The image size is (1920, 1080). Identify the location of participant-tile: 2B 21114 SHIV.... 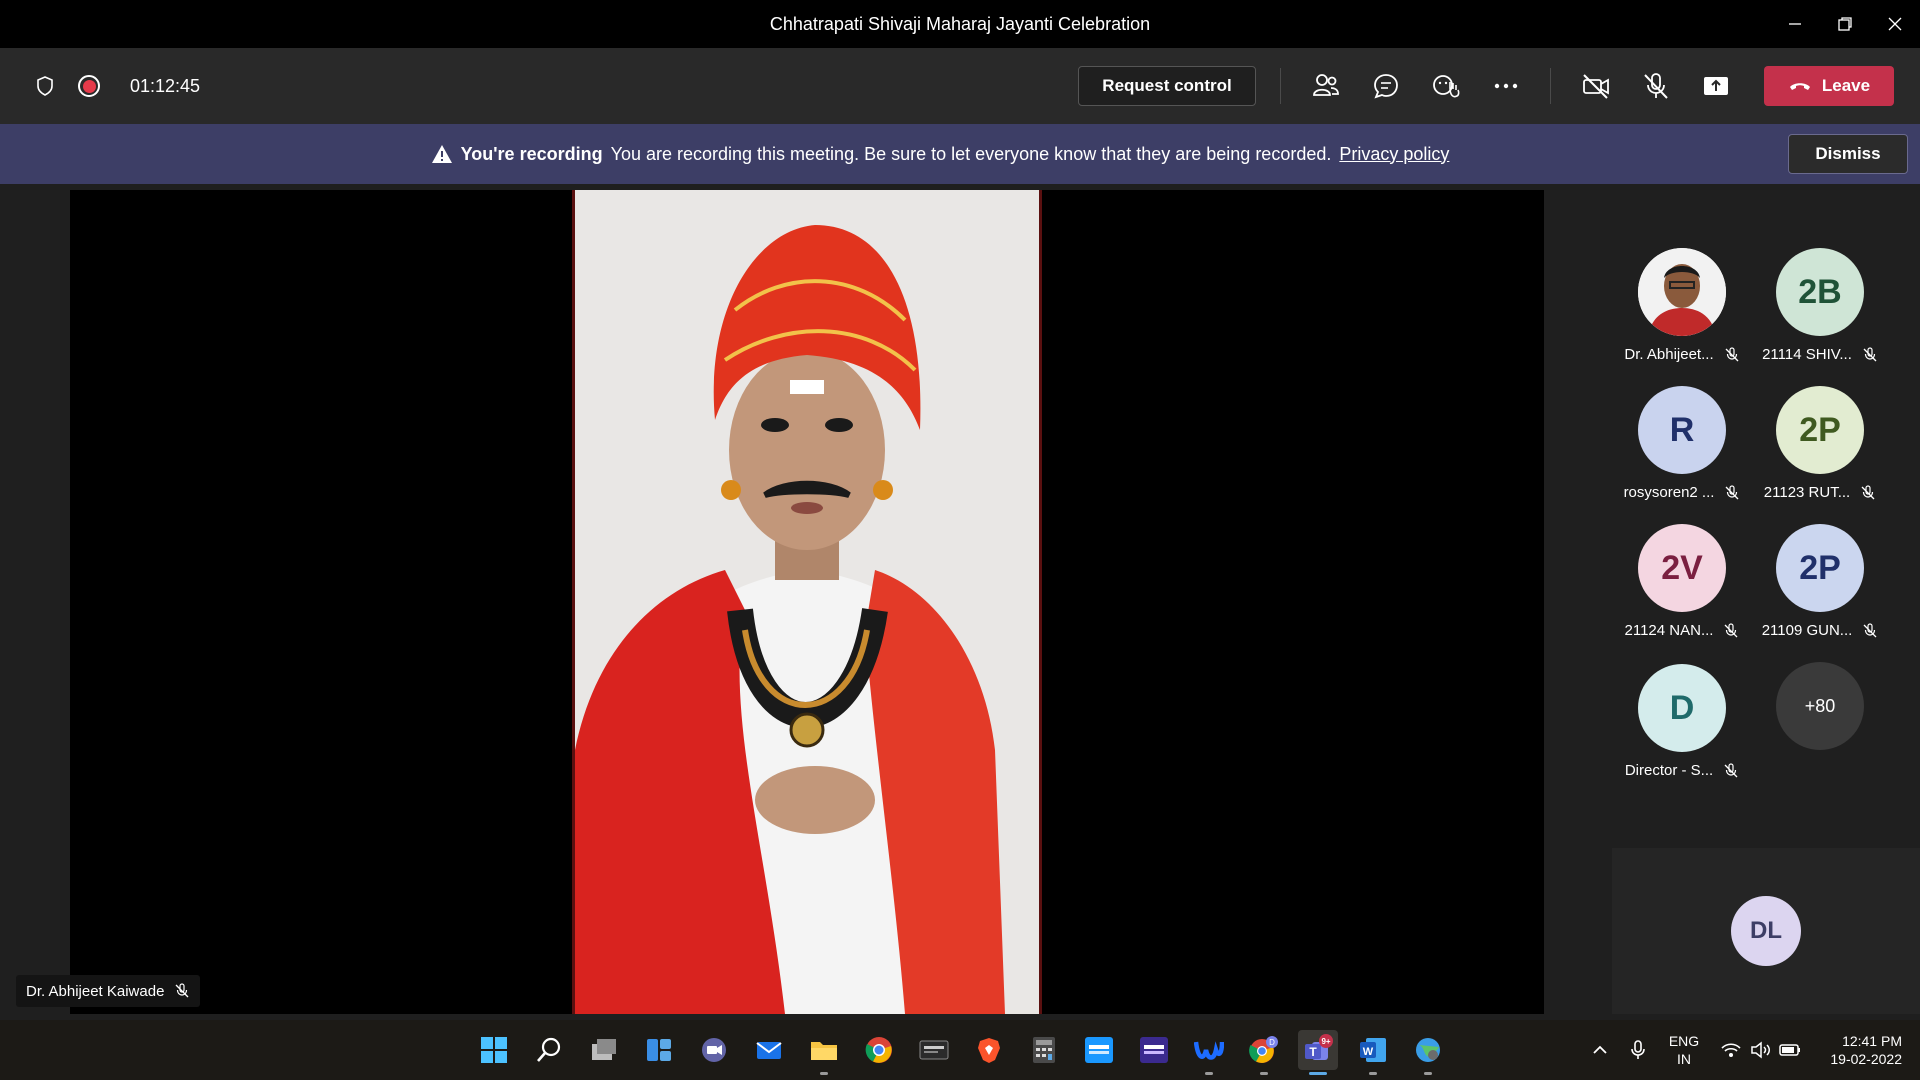
(1820, 313).